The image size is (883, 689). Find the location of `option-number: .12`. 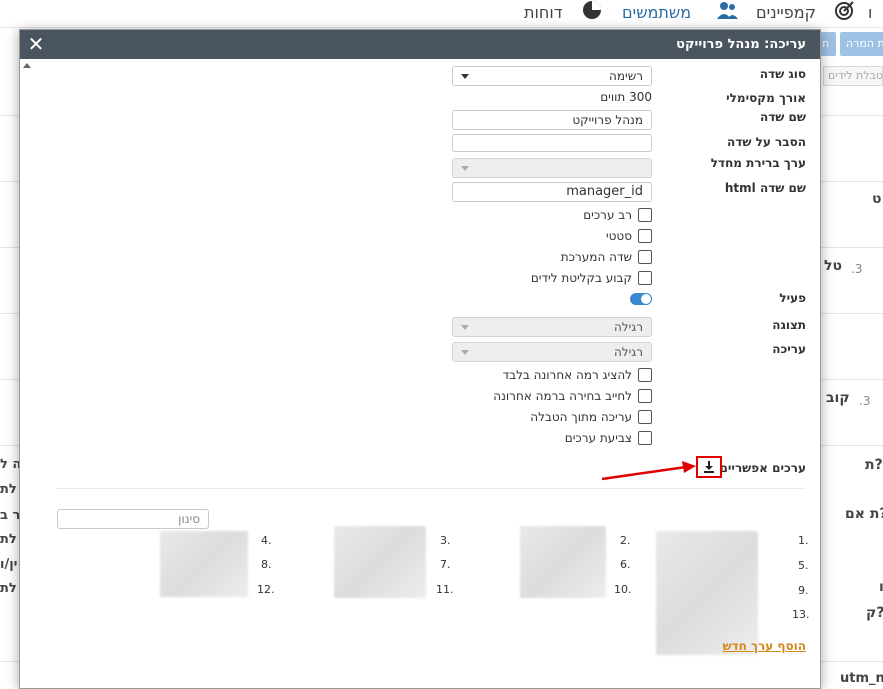

option-number: .12 is located at coordinates (266, 589).